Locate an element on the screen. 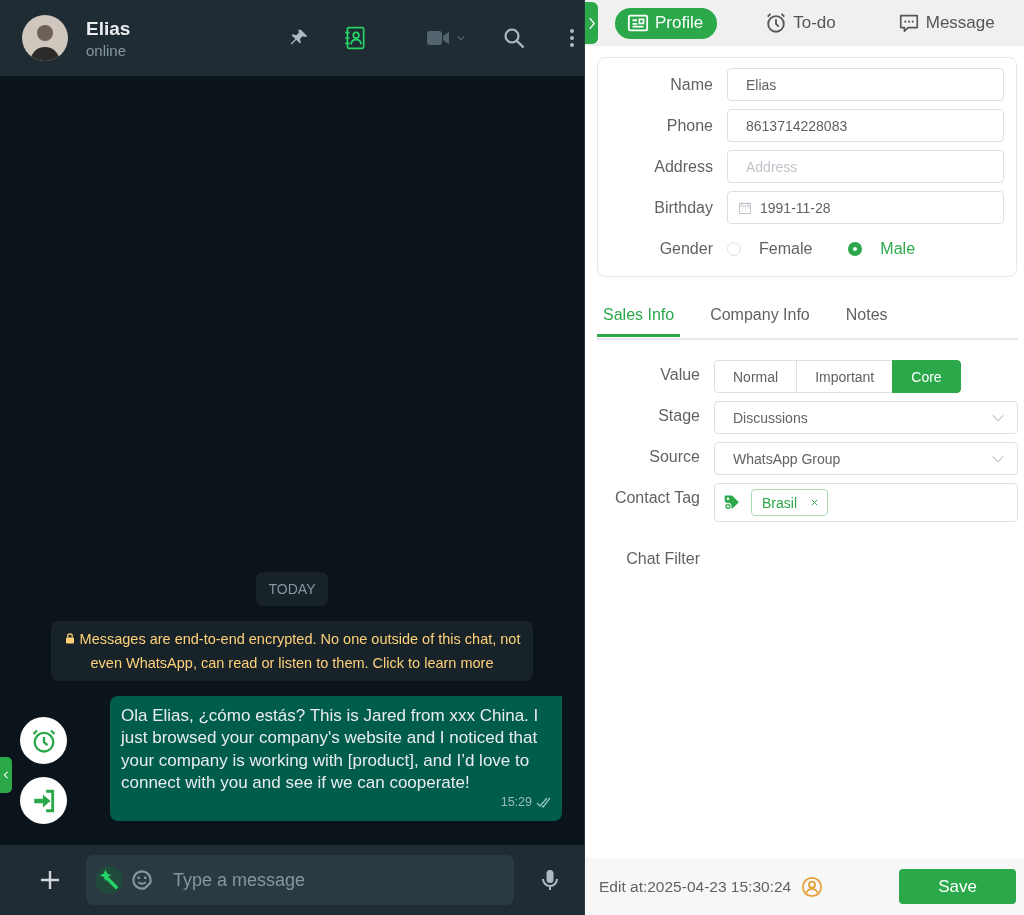  lock-icon is located at coordinates (69, 638).